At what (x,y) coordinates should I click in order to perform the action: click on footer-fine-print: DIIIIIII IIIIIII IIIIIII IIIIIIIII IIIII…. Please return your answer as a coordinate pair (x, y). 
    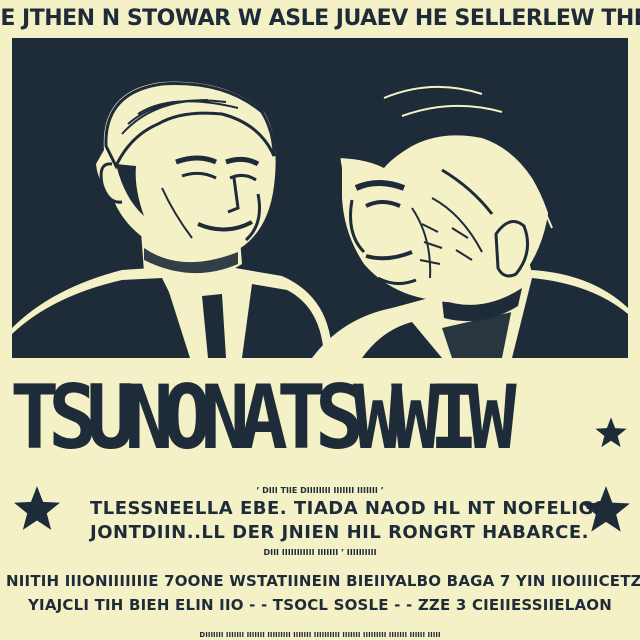
    Looking at the image, I should click on (320, 635).